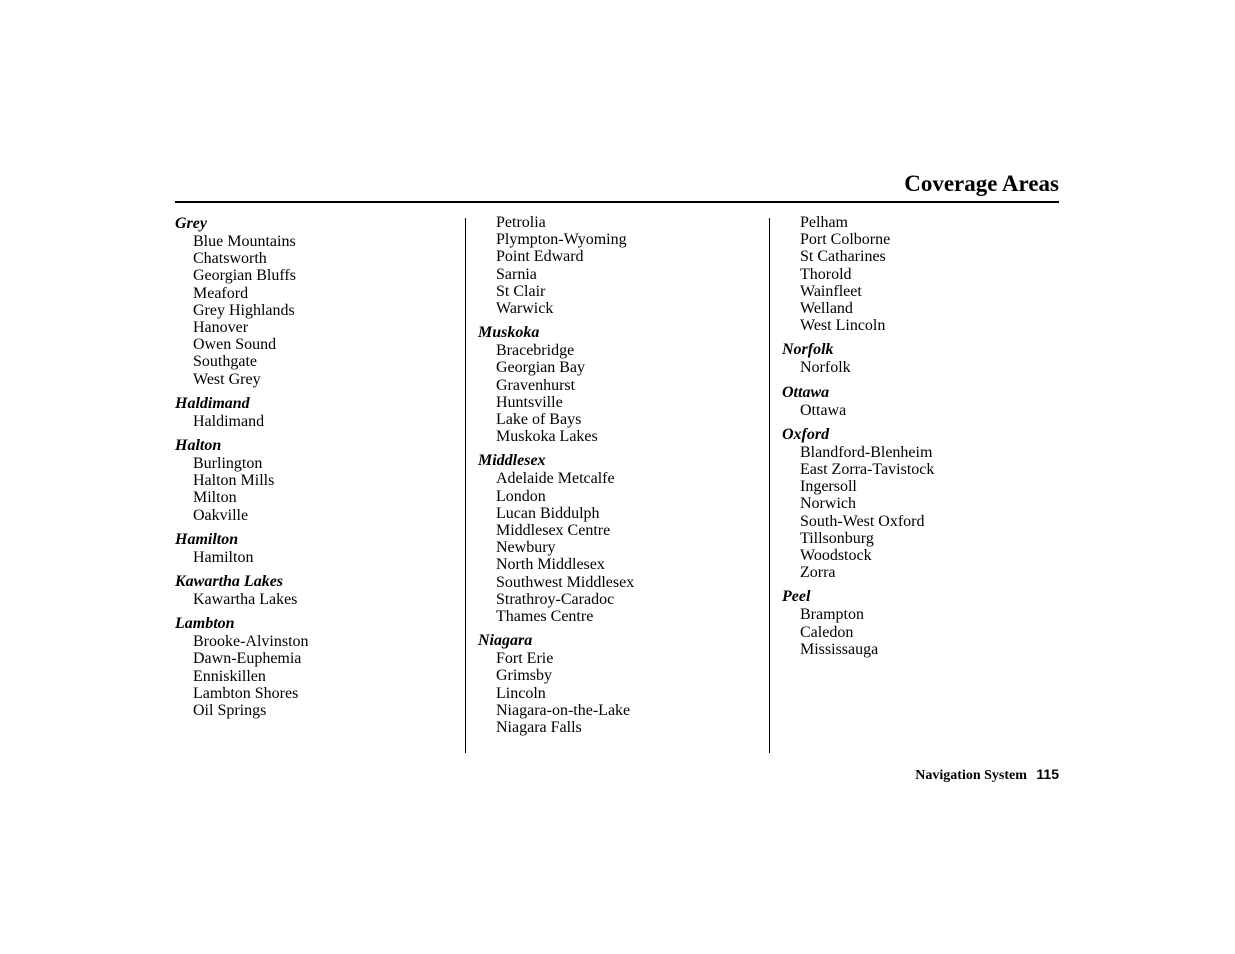 Image resolution: width=1235 pixels, height=954 pixels. What do you see at coordinates (845, 240) in the screenshot?
I see `municipality-item: Port Colborne` at bounding box center [845, 240].